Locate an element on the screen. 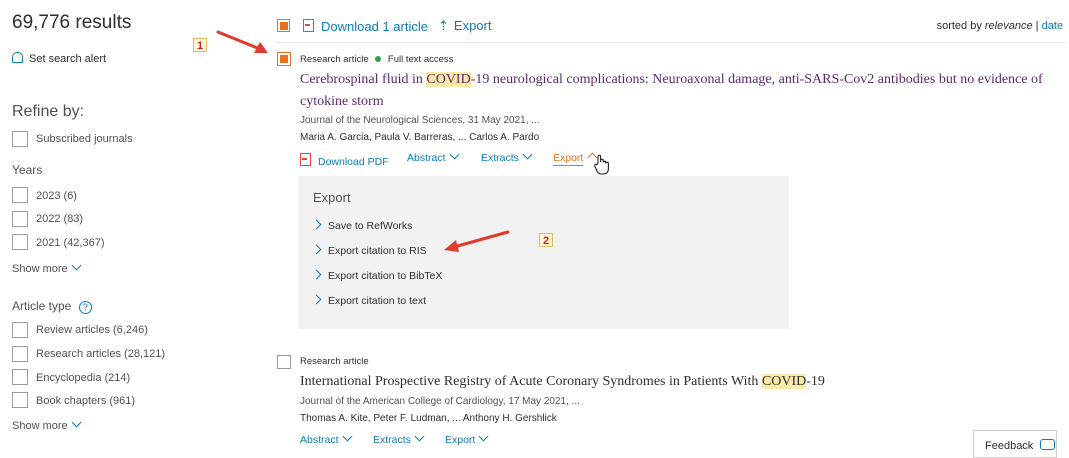 This screenshot has width=1069, height=458. book-chapters-checkbox is located at coordinates (20, 400).